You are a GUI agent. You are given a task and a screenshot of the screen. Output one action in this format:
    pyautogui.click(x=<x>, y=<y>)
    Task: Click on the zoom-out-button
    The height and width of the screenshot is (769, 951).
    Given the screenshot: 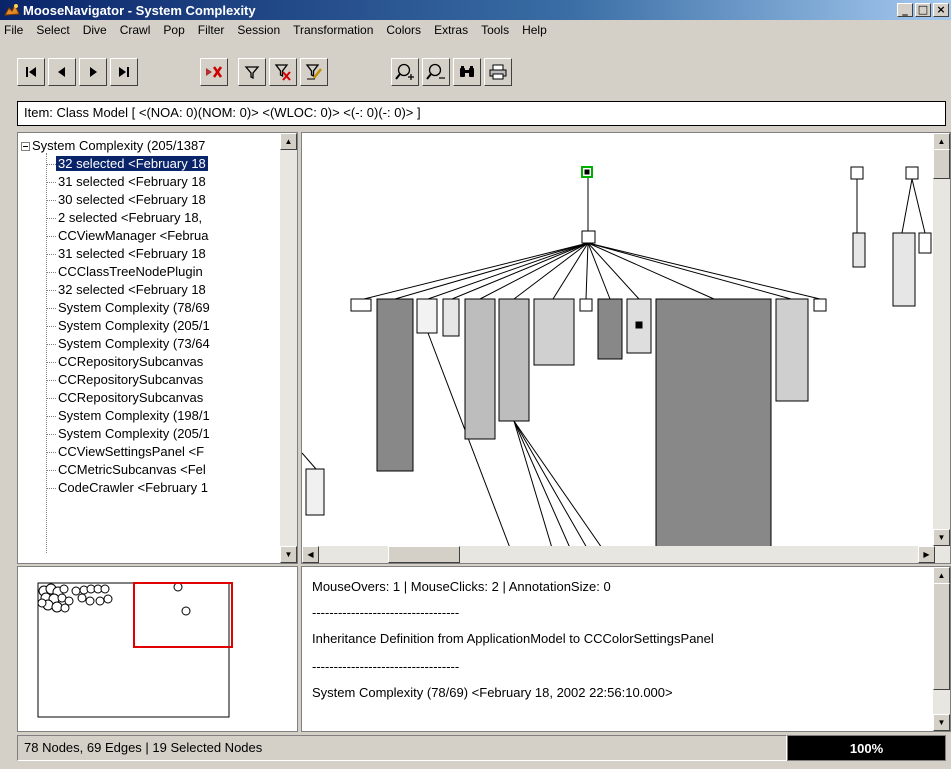 What is the action you would take?
    pyautogui.click(x=436, y=72)
    